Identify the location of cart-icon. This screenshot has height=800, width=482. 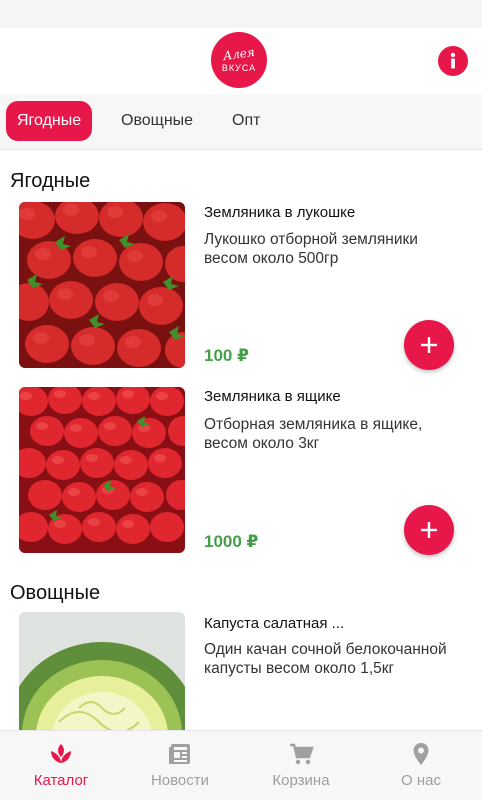
(301, 754).